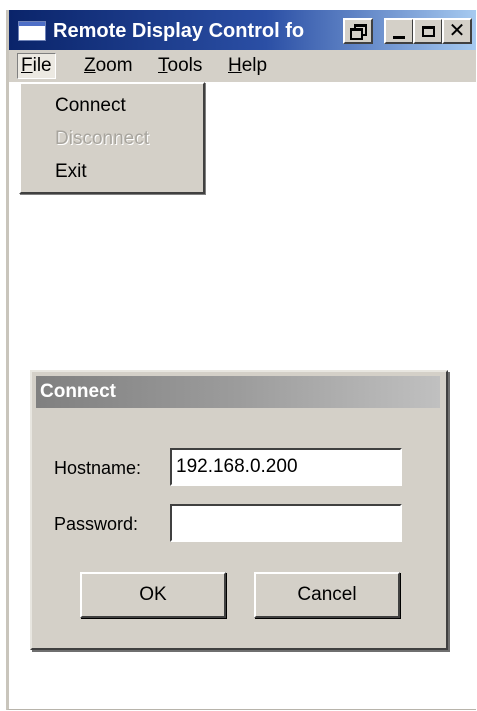 The height and width of the screenshot is (711, 477). I want to click on menu-item-exit: Exit, so click(71, 172).